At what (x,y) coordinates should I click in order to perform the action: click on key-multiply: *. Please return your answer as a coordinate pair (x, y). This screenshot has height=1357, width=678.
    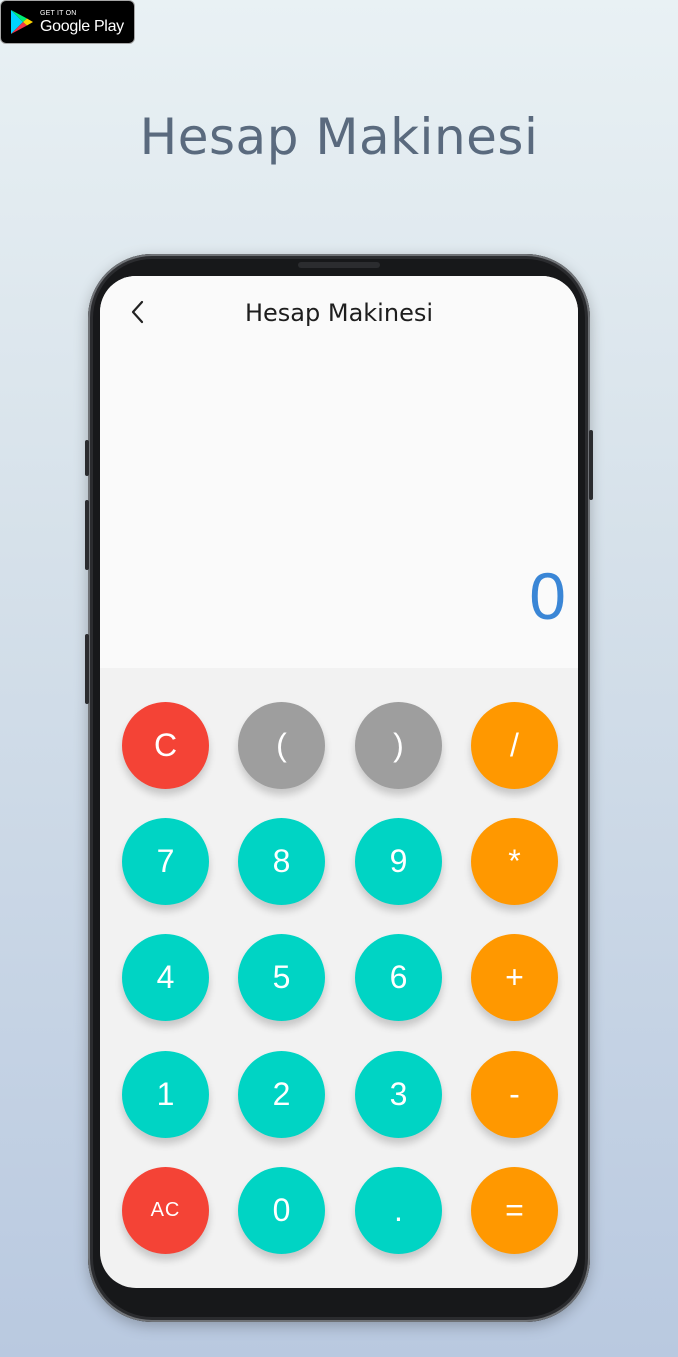
    Looking at the image, I should click on (514, 861).